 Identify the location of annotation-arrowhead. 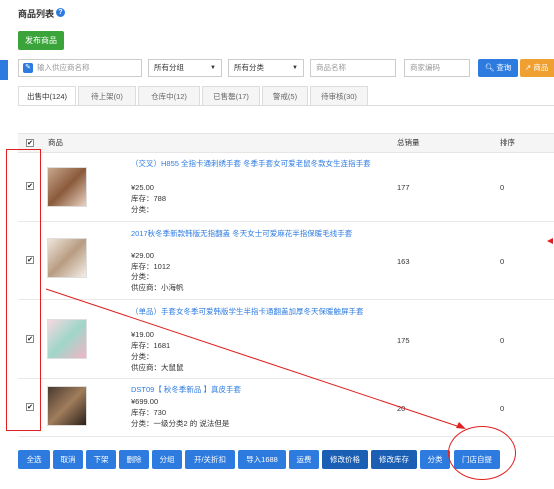
(461, 425).